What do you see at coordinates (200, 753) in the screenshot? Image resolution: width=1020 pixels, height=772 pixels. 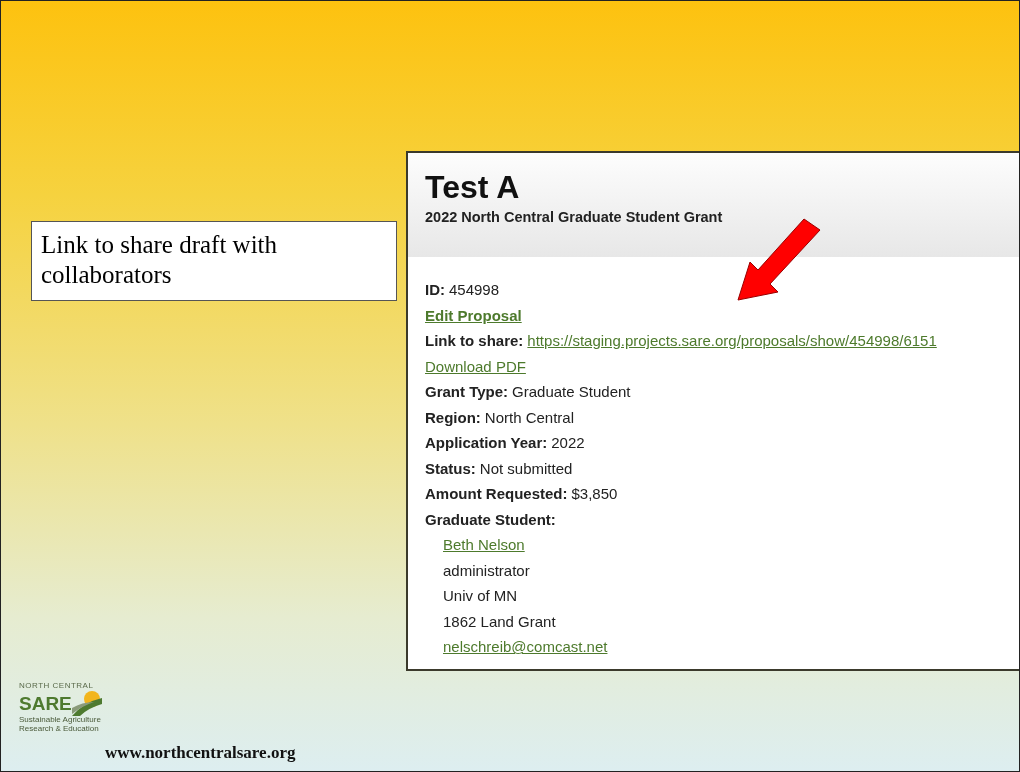 I see `website-url: www.northcentralsare.org` at bounding box center [200, 753].